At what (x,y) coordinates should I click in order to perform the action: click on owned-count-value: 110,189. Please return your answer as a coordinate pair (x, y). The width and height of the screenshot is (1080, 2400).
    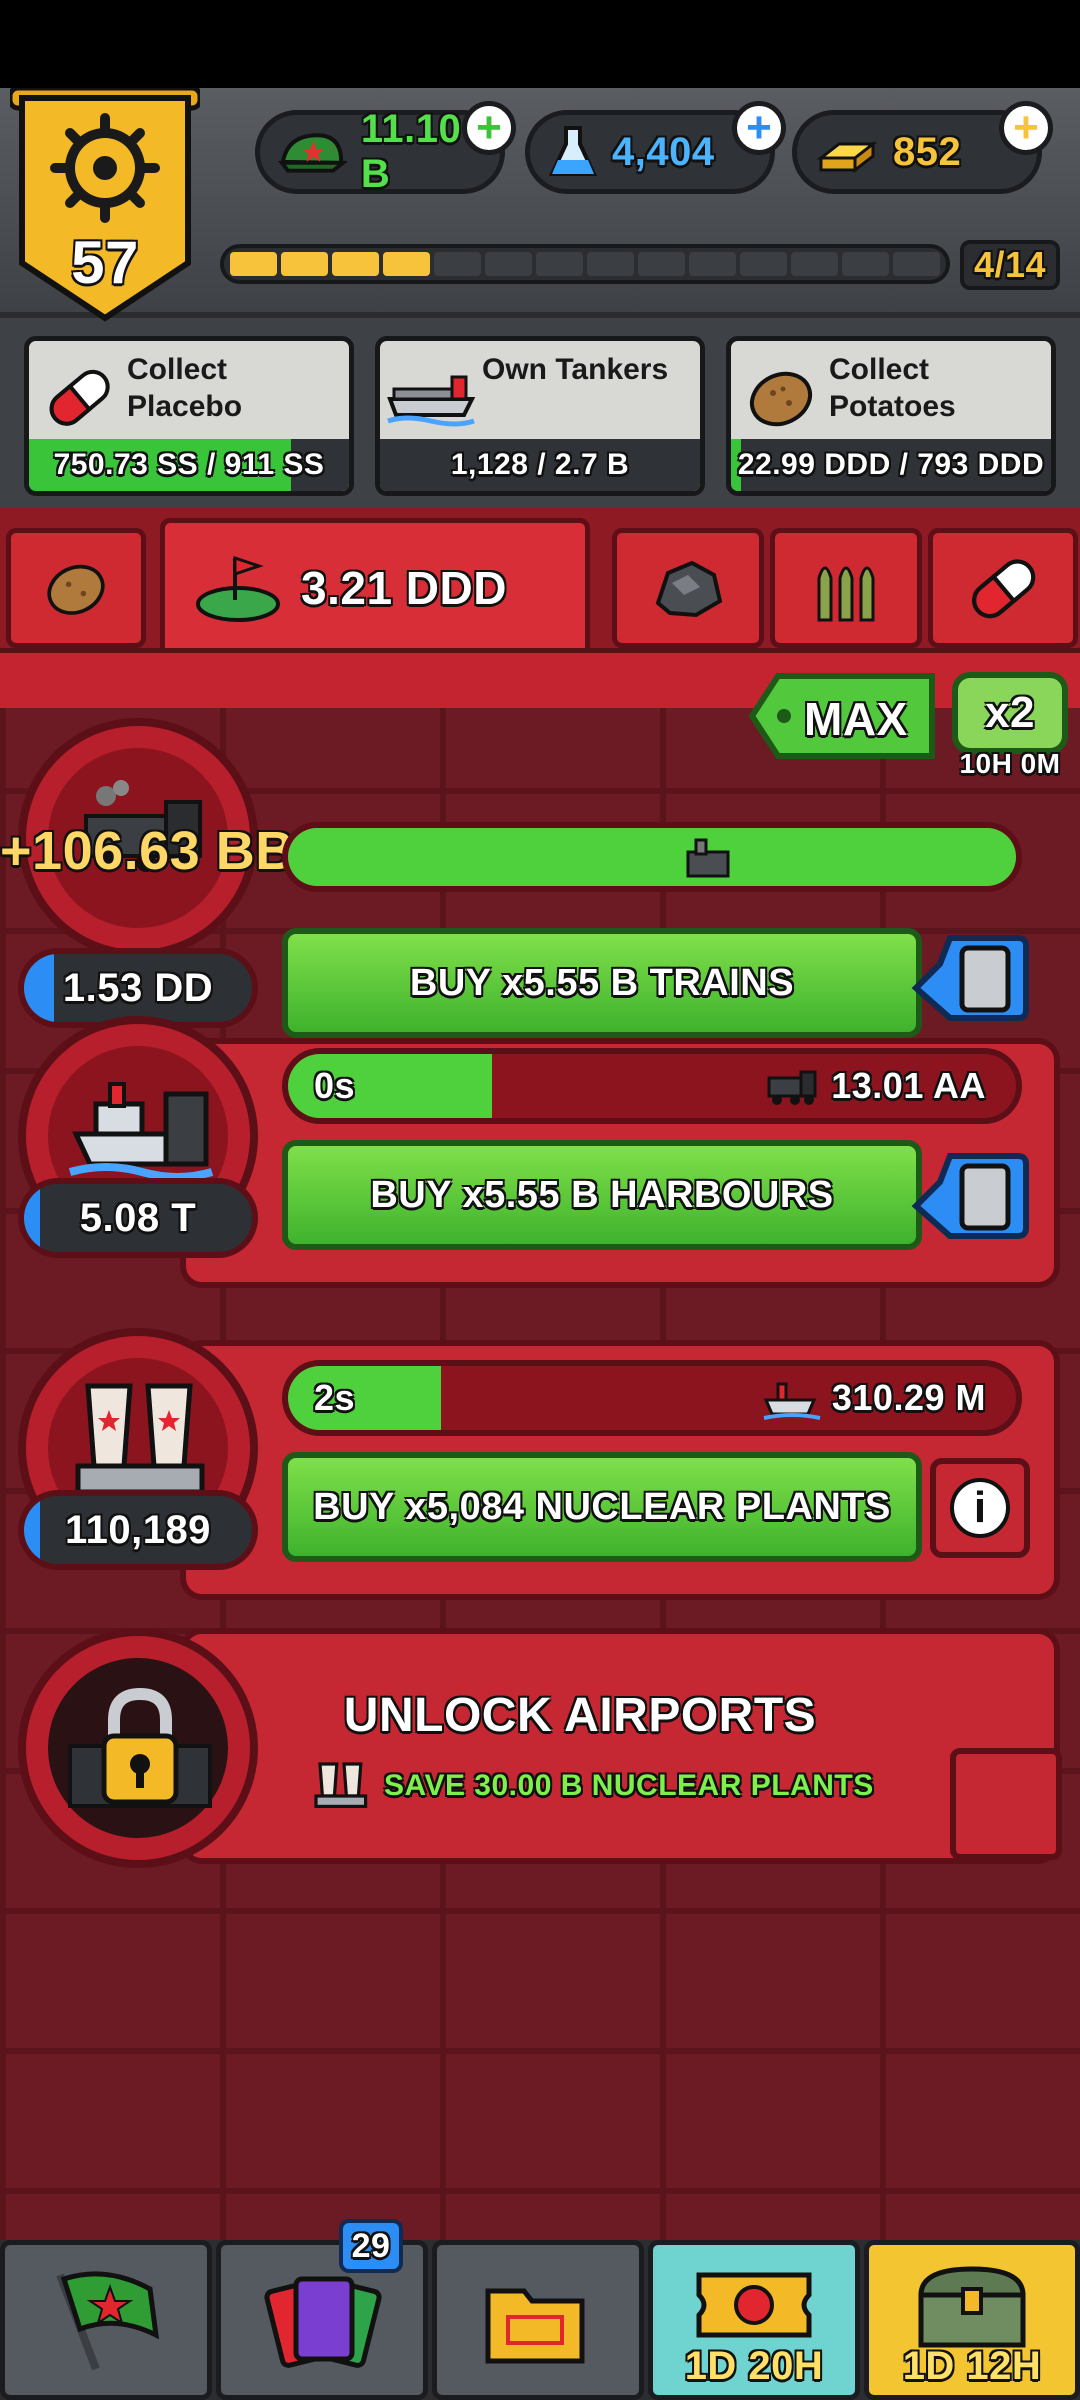
    Looking at the image, I should click on (138, 1529).